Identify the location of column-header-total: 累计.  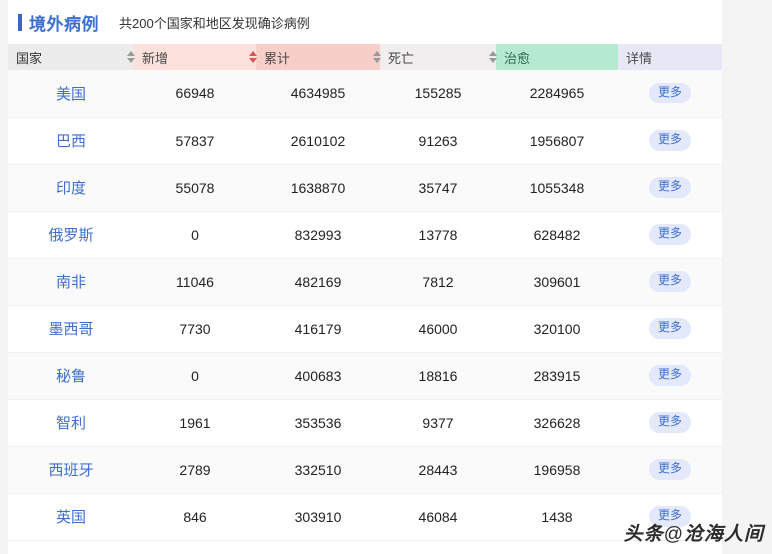
(314, 57).